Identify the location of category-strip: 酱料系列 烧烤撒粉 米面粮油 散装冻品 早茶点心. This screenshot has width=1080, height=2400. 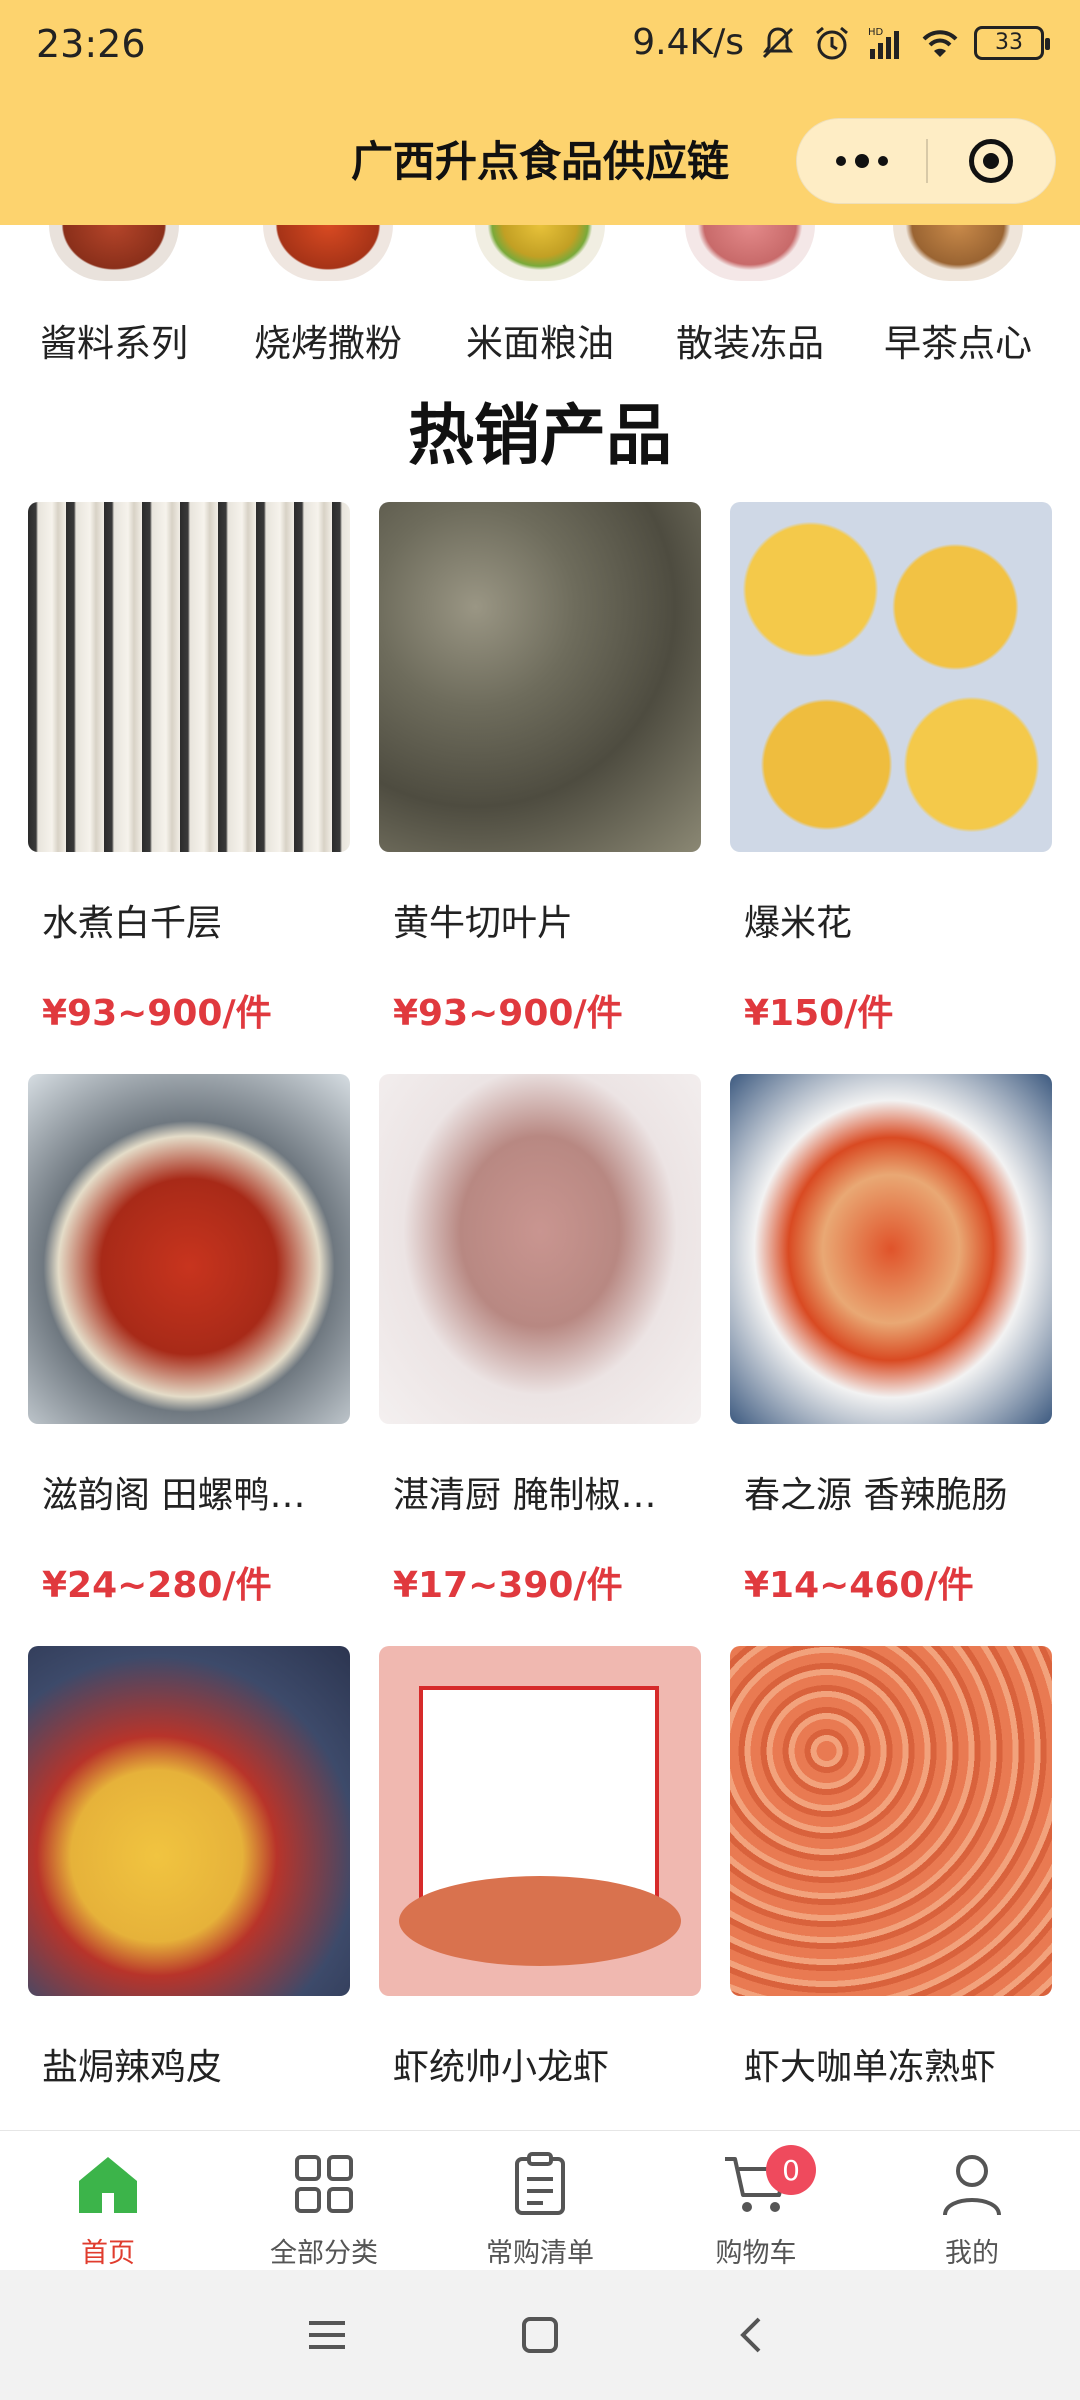
(540, 295).